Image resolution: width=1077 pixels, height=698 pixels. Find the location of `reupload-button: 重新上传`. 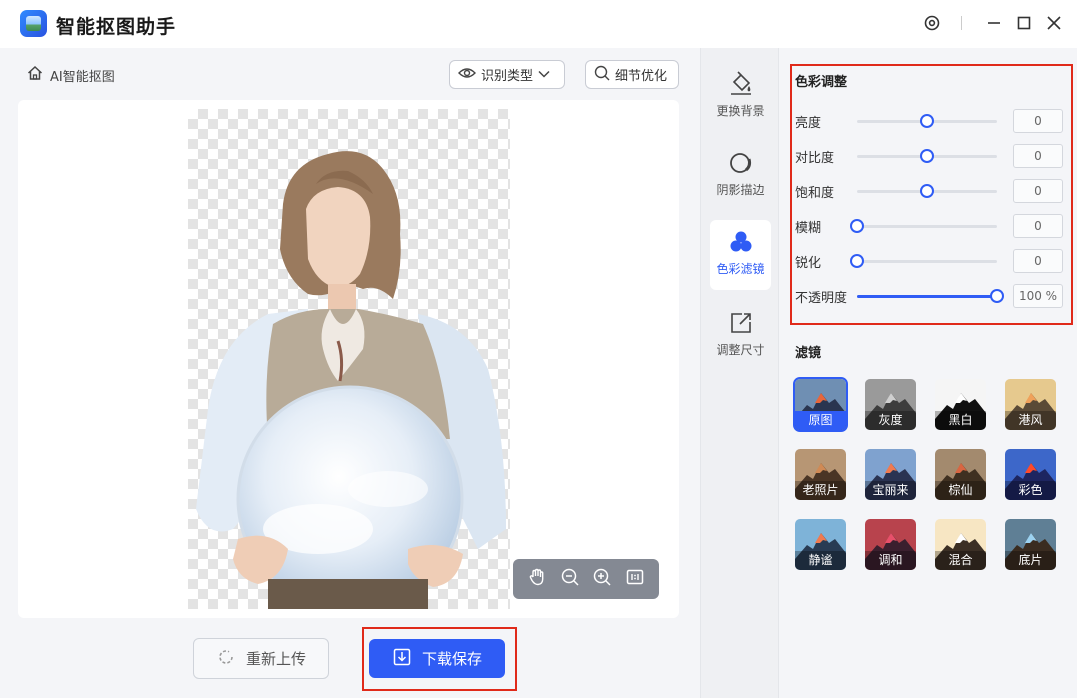

reupload-button: 重新上传 is located at coordinates (261, 658).